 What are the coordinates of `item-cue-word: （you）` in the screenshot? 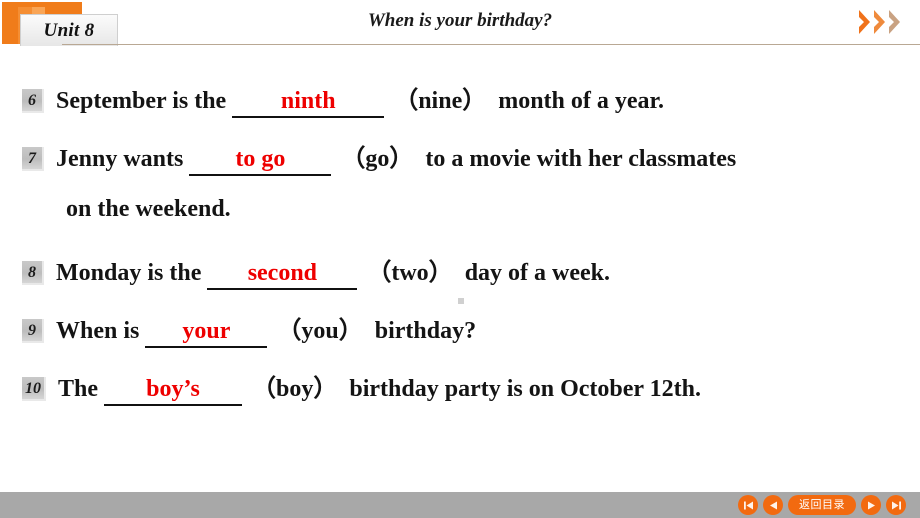 It's located at (320, 331).